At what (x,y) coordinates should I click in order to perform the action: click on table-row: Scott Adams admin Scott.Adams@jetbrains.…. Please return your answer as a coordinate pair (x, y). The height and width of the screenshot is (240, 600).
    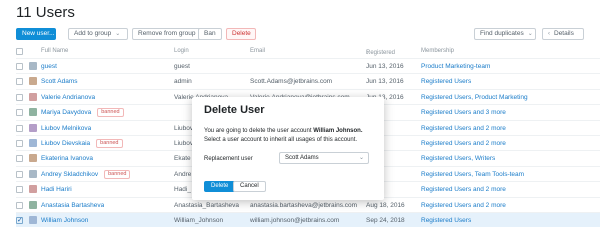
    Looking at the image, I should click on (308, 80).